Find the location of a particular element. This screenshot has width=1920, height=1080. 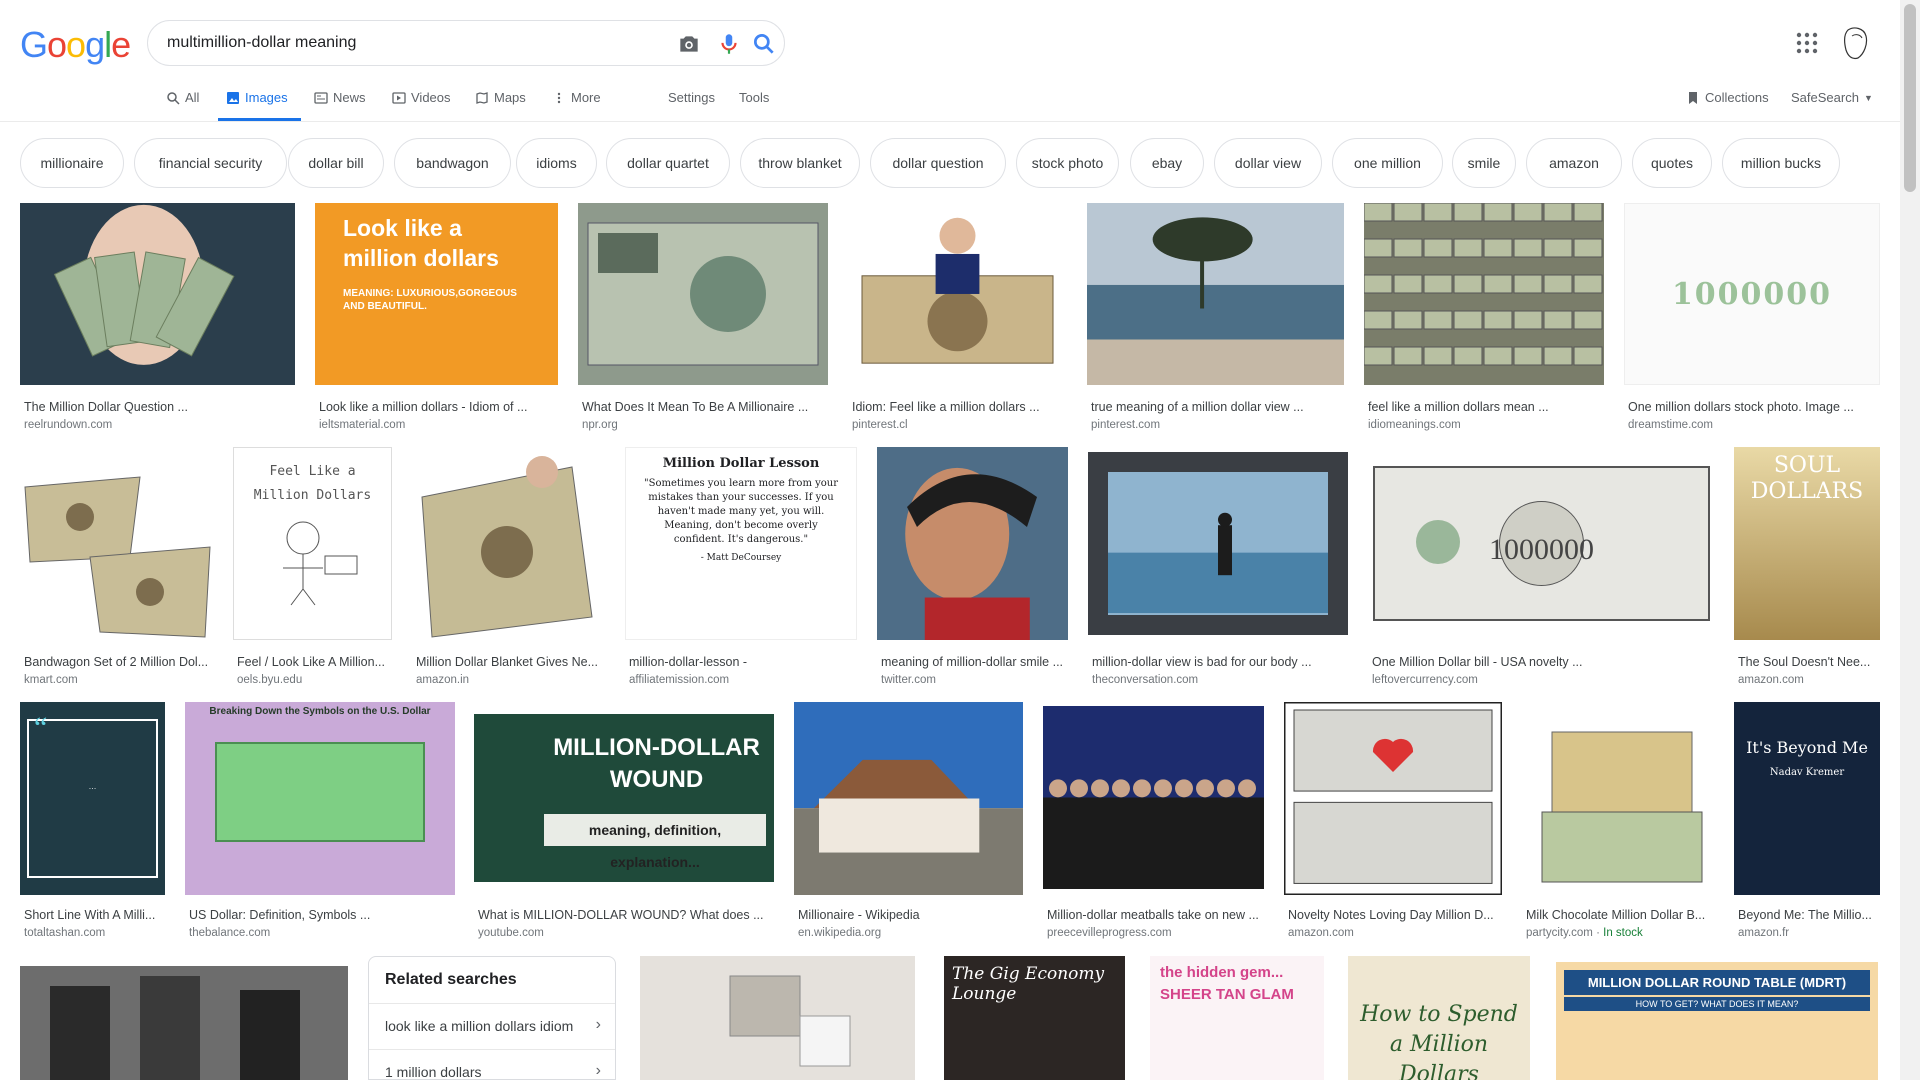

filter-chip-millionaire: millionaire is located at coordinates (72, 163).